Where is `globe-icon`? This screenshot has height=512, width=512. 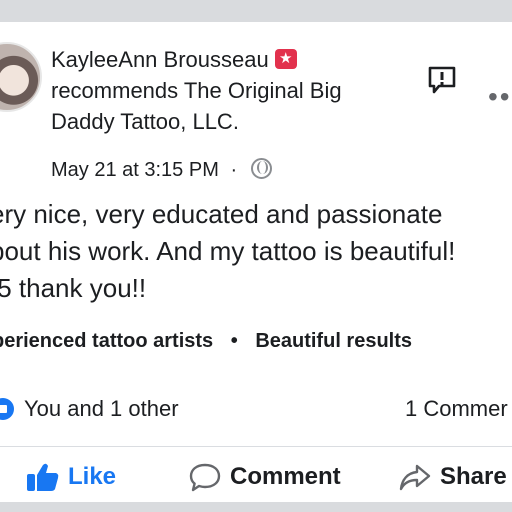 globe-icon is located at coordinates (261, 168).